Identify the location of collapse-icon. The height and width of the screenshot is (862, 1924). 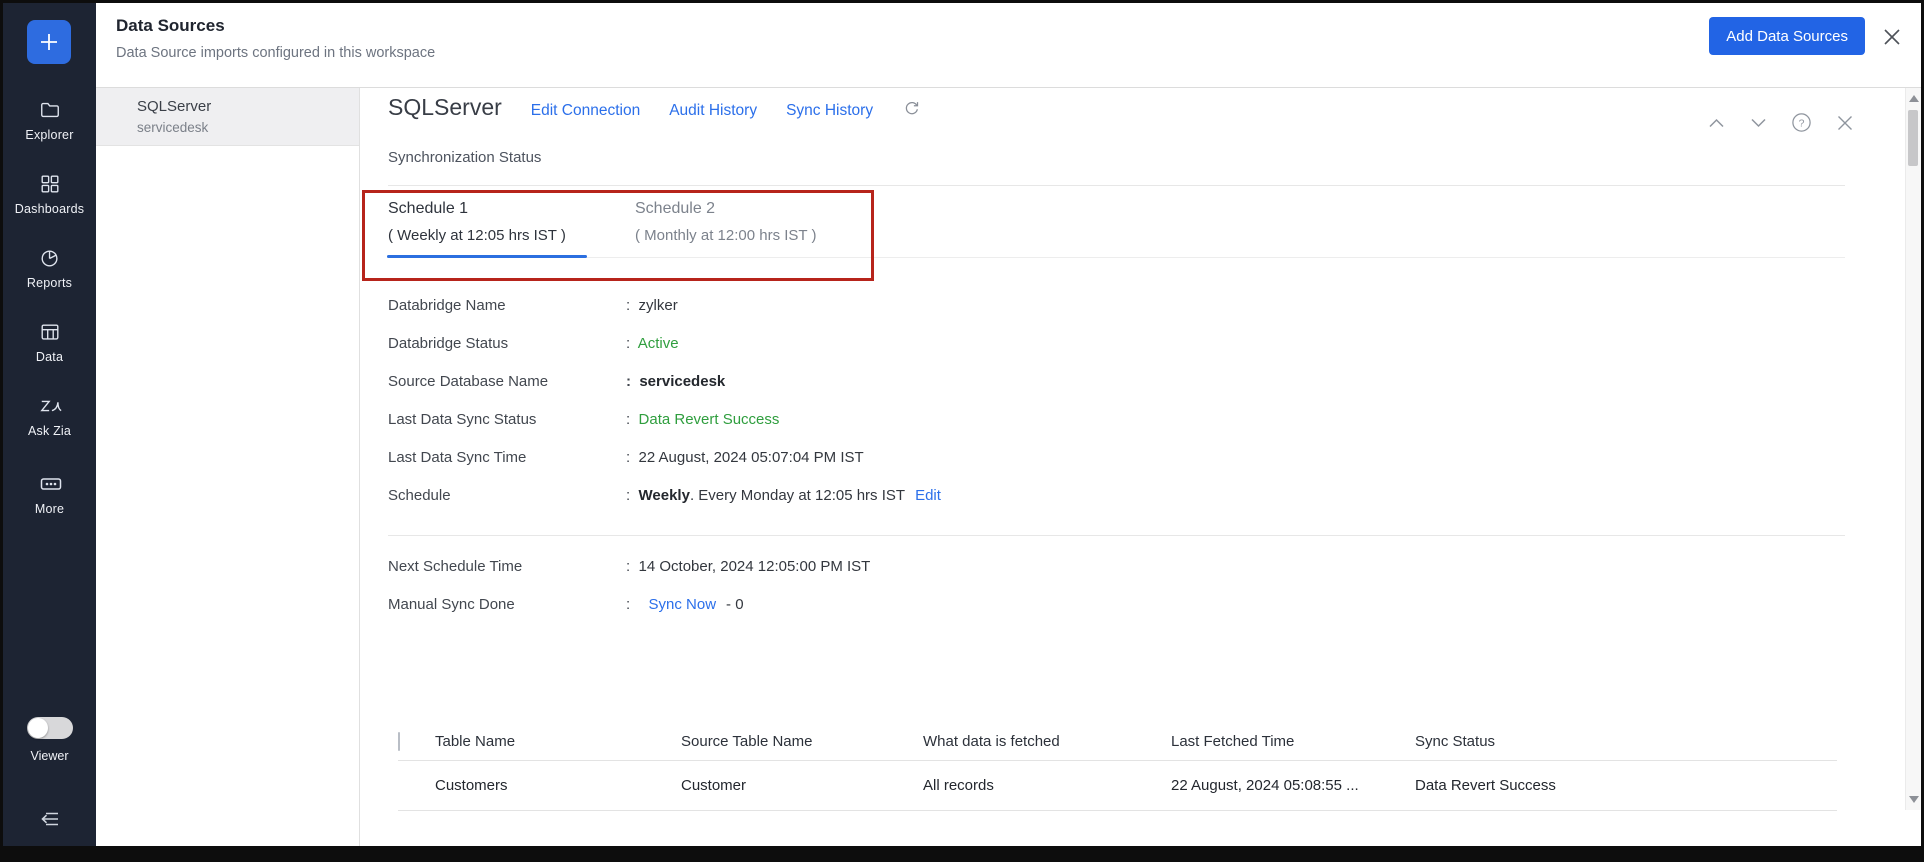
(50, 819).